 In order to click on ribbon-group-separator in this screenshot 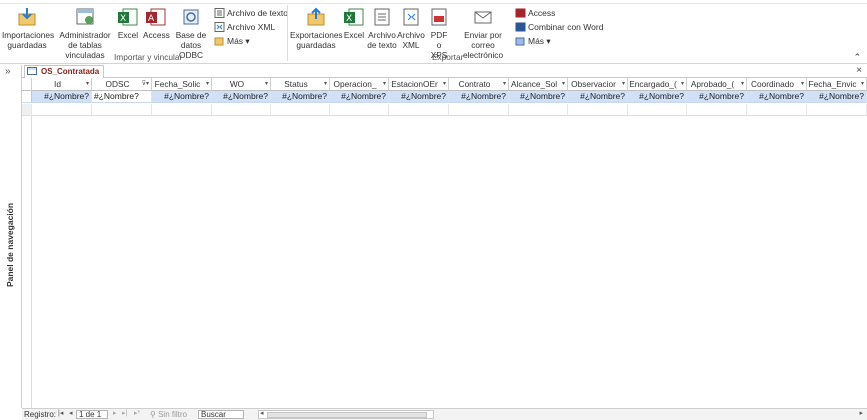, I will do `click(287, 33)`.